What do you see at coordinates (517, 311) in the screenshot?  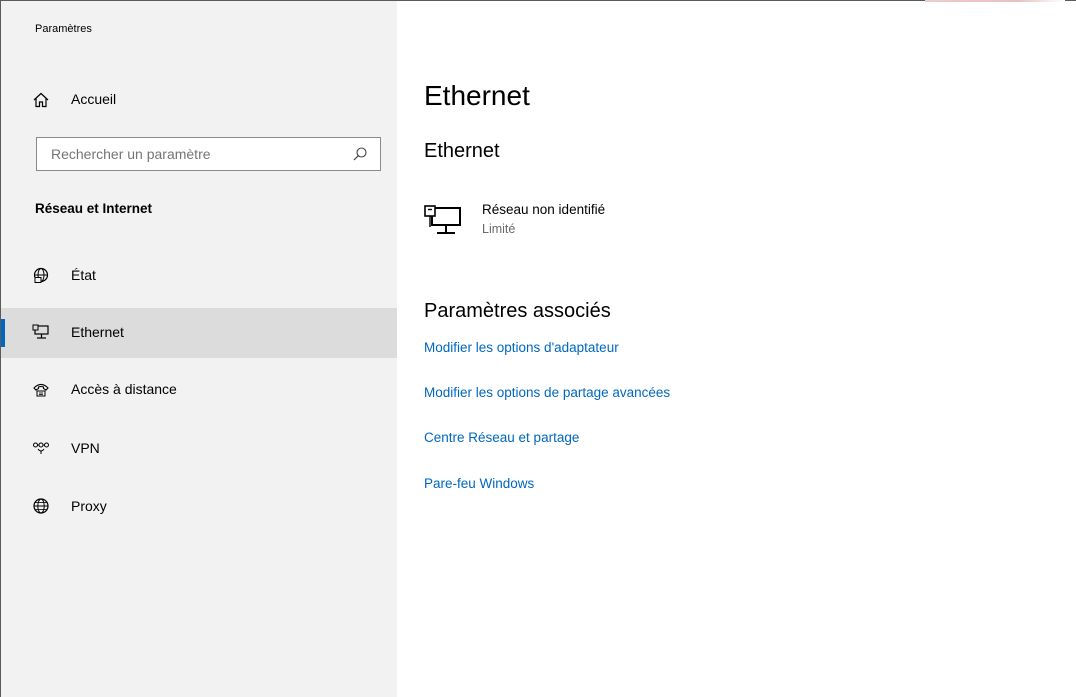 I see `related-settings-title: Paramètres associés` at bounding box center [517, 311].